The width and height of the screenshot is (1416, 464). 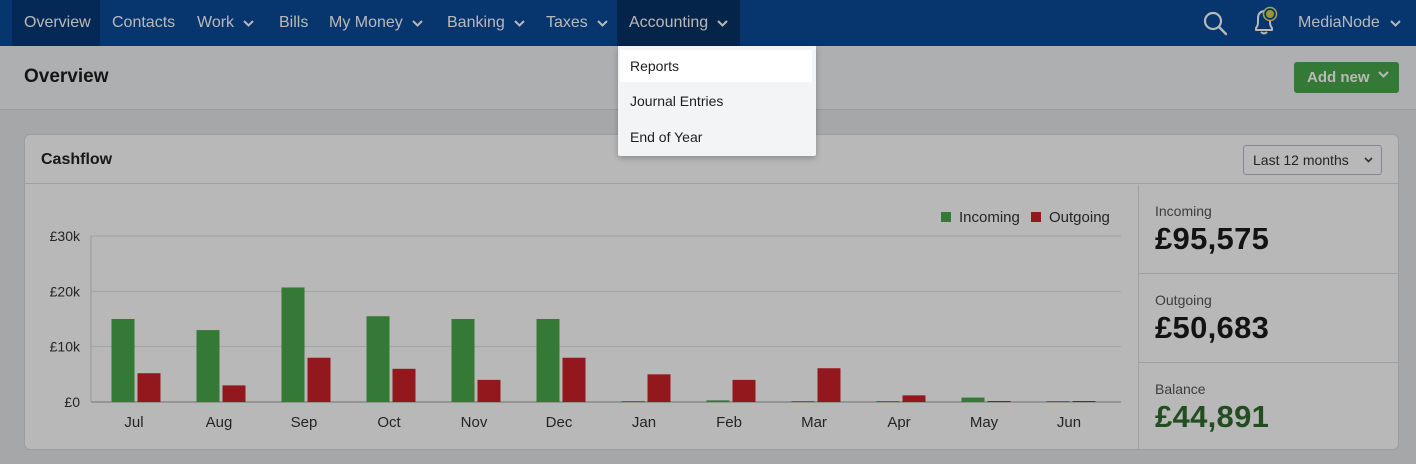 I want to click on date-range-value: Last 12 months, so click(x=1301, y=160).